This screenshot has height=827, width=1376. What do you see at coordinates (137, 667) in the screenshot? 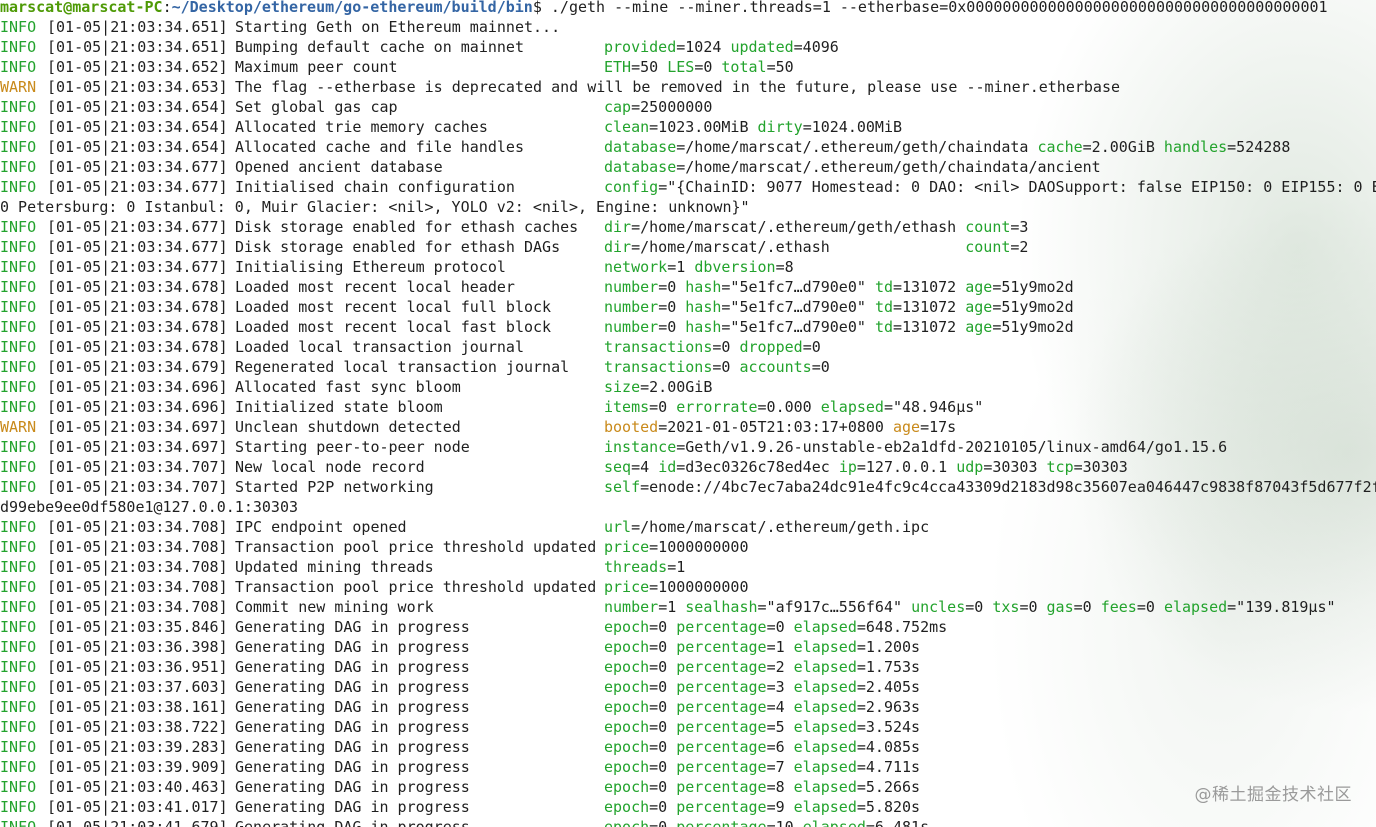
I see `log-timestamp: [01-05|21:03:36.951]` at bounding box center [137, 667].